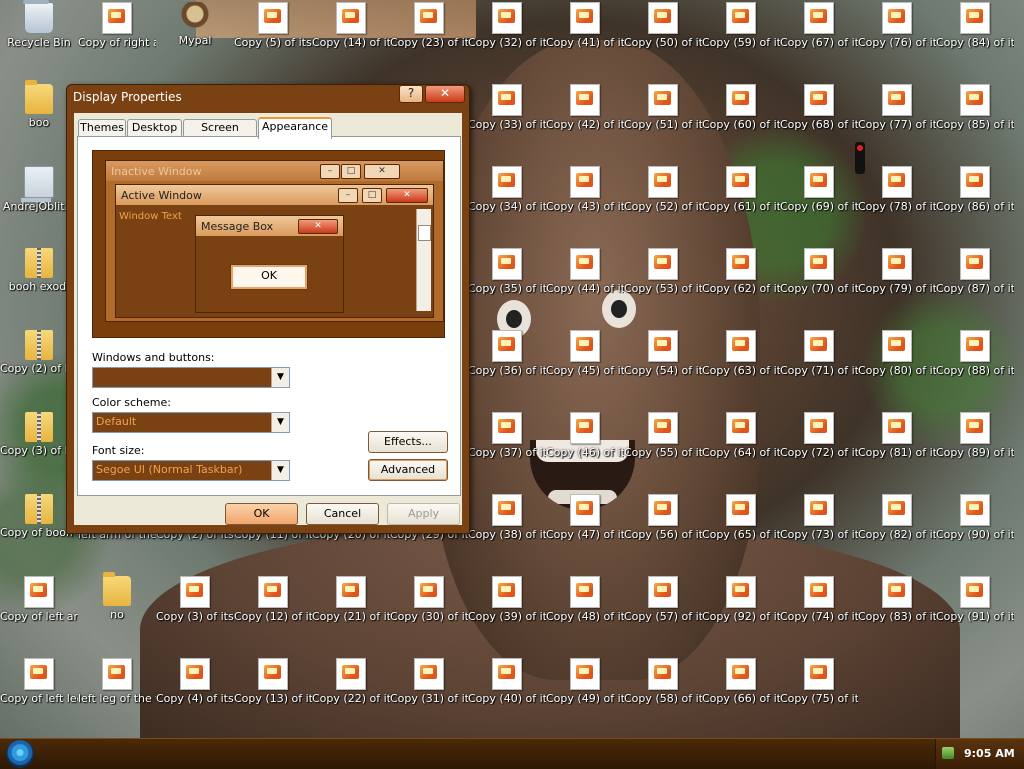 This screenshot has height=769, width=1024. I want to click on desktop-icon: Copy (83) of its over, so click(897, 599).